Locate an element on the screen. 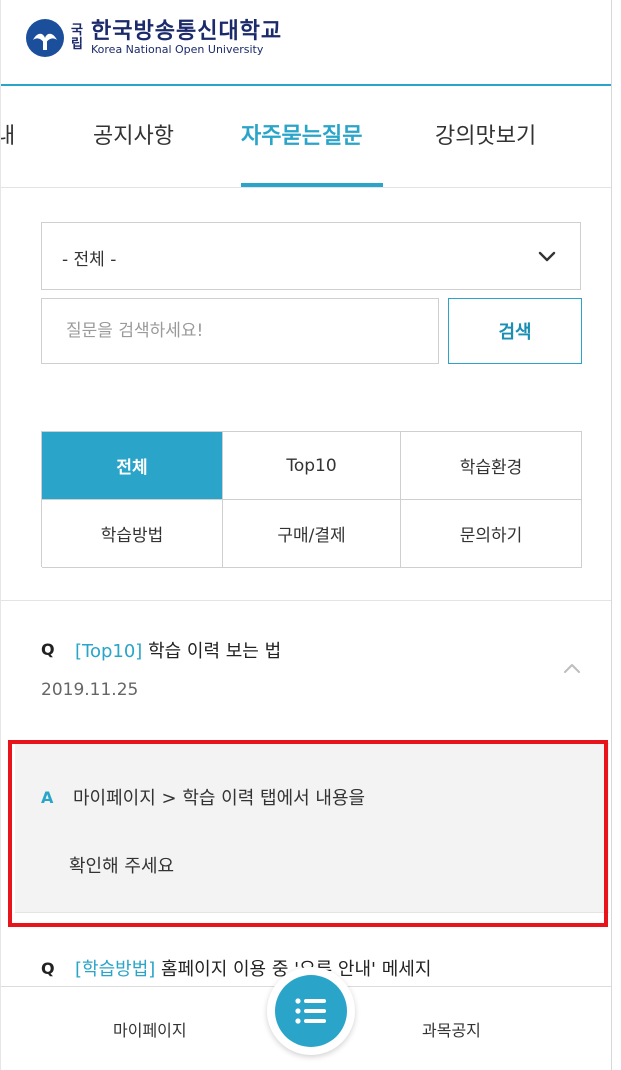  chevron-up-icon is located at coordinates (572, 668).